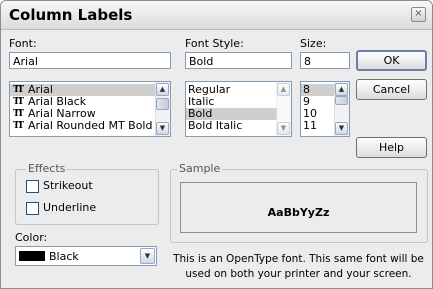 Image resolution: width=433 pixels, height=289 pixels. Describe the element at coordinates (86, 256) in the screenshot. I see `color-select: Black ▼` at that location.